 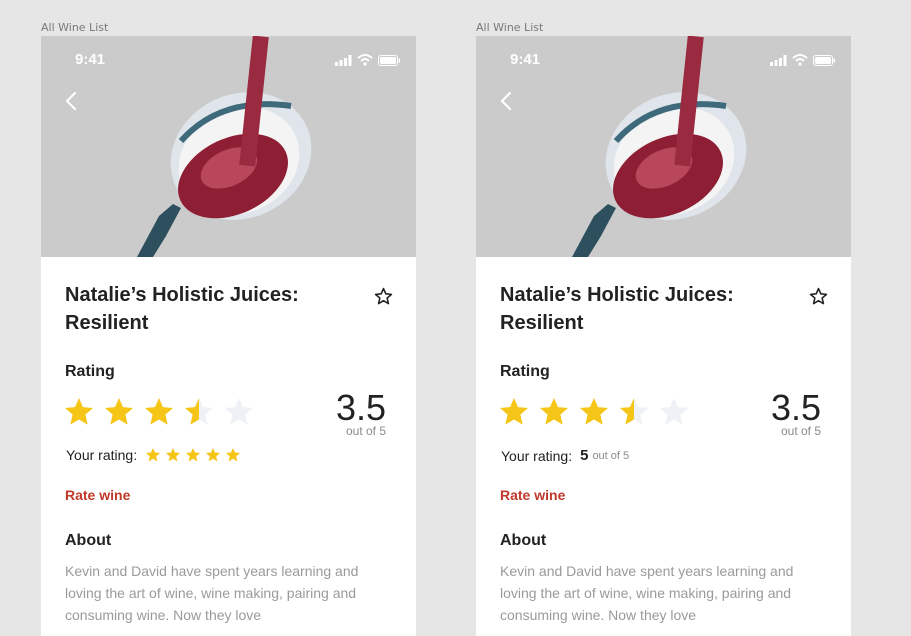 I want to click on your-rating-value: 5, so click(x=584, y=455).